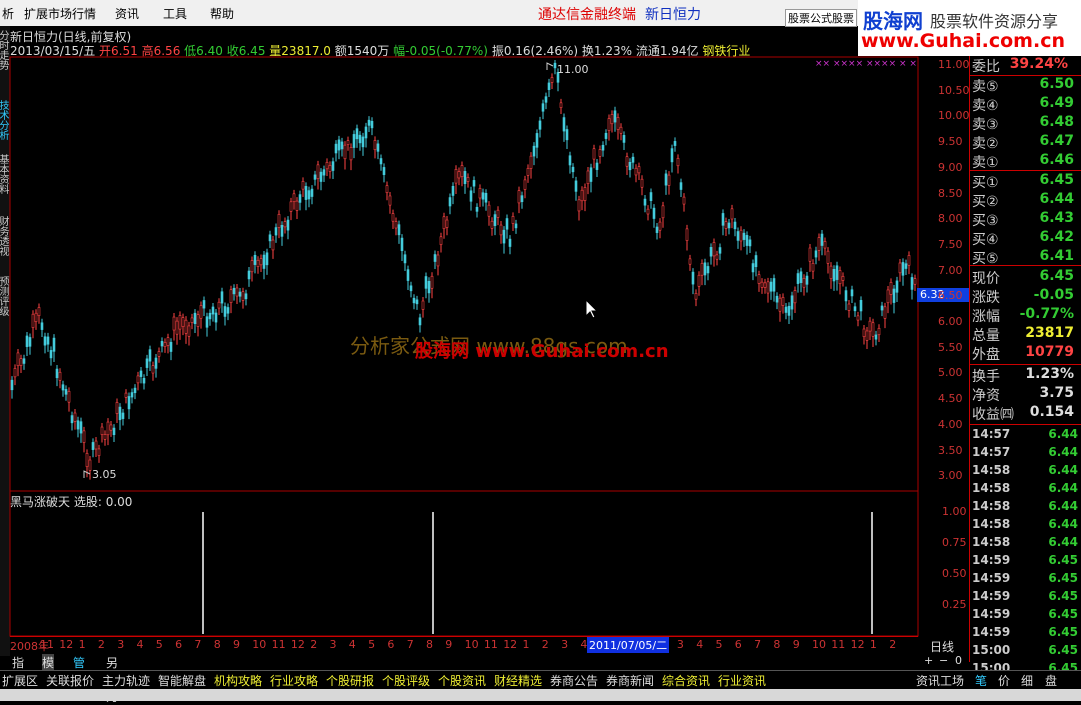  I want to click on quote-stat-value: -0.05, so click(1053, 295).